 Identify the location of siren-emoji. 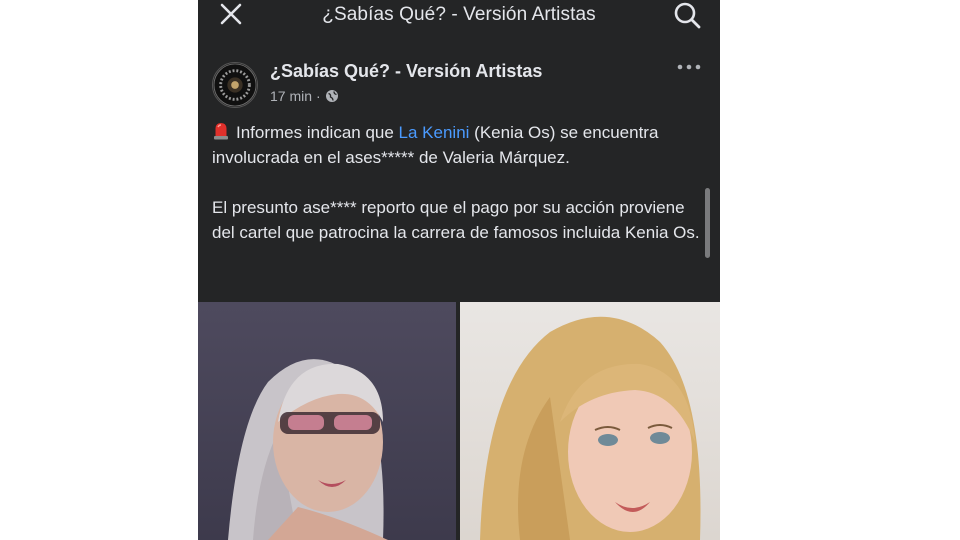
(221, 131).